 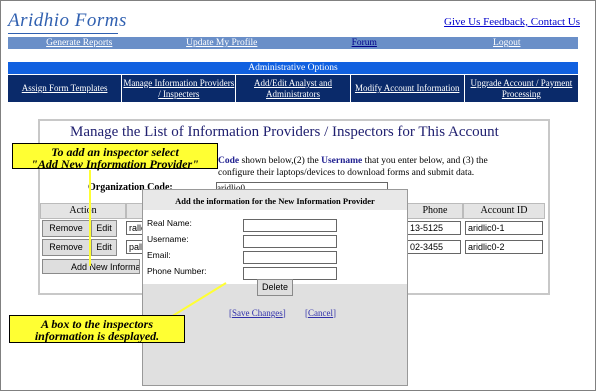 I want to click on callout-top-line2: "Add New Information Provider", so click(x=115, y=164).